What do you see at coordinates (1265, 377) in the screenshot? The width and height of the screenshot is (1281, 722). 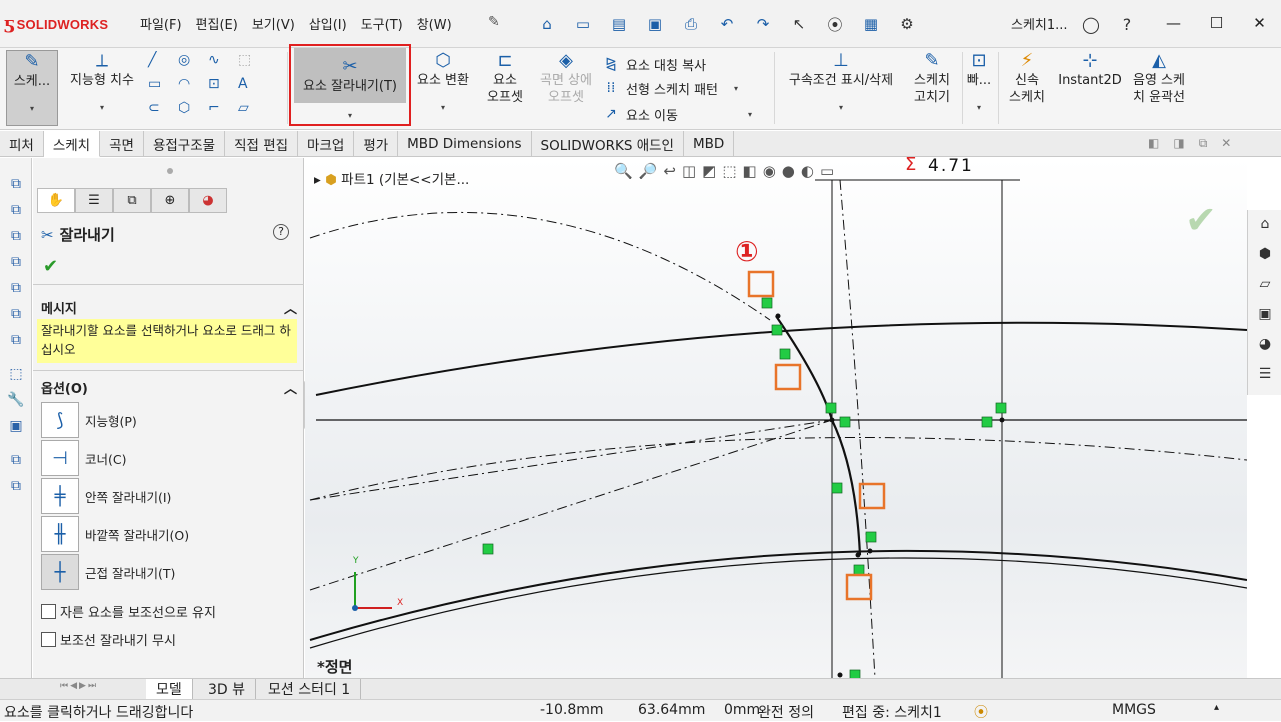 I see `custom-properties-icon: ☰` at bounding box center [1265, 377].